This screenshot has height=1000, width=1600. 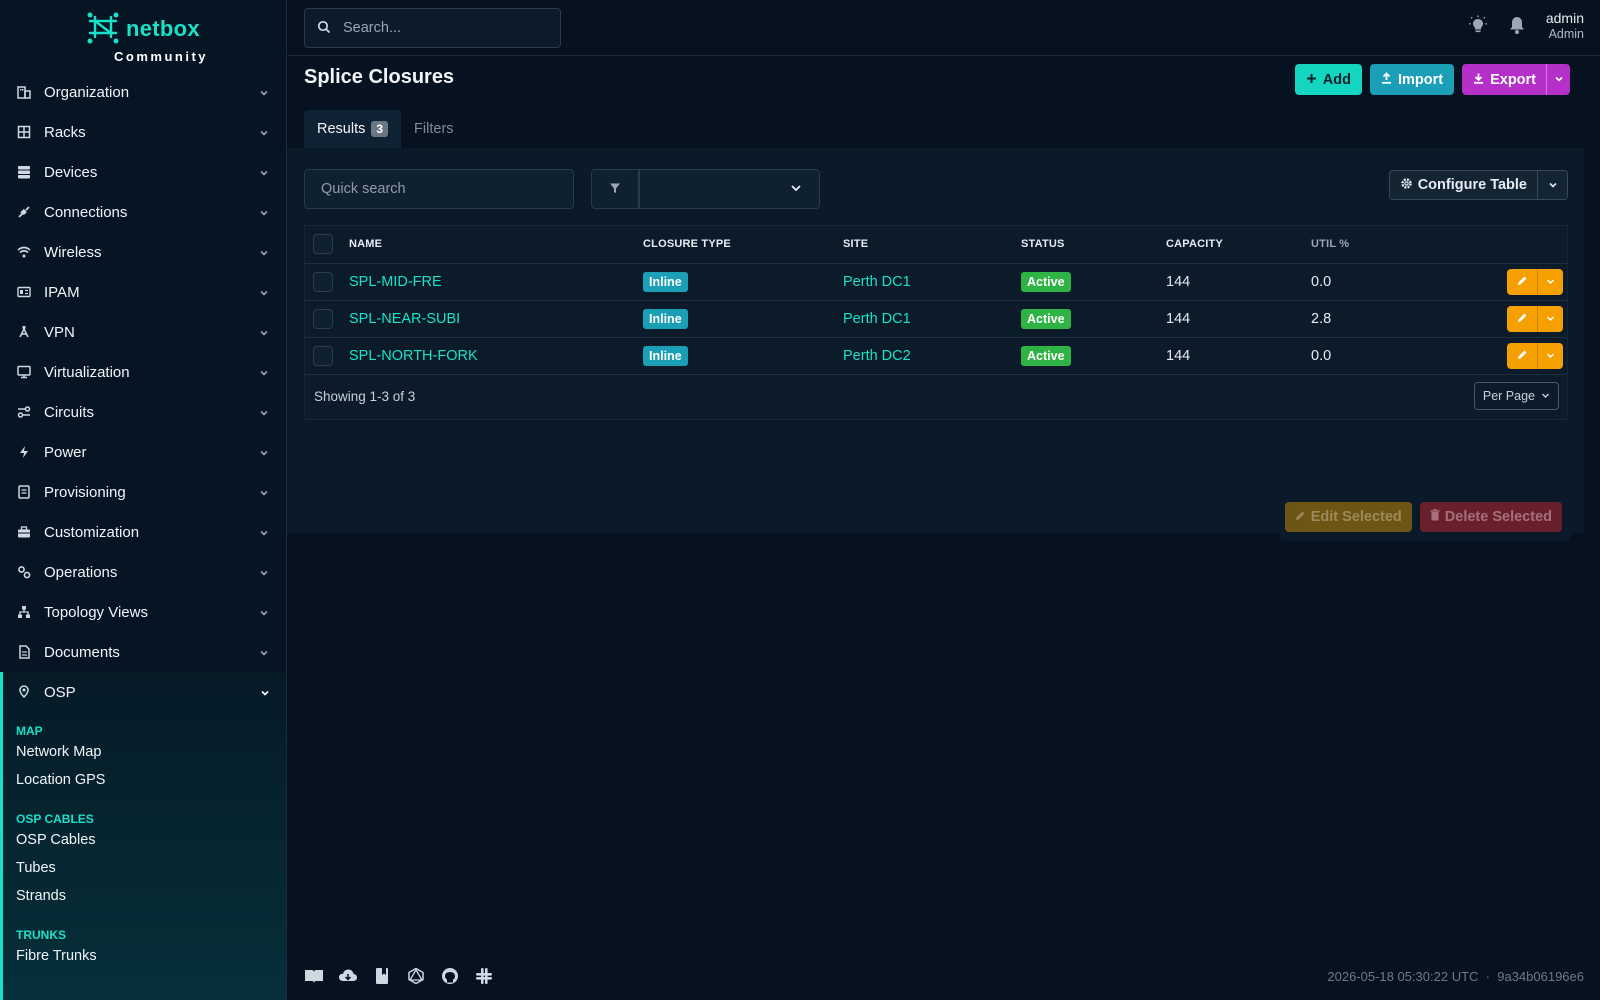 I want to click on quick-search-input: Quick search, so click(x=439, y=189).